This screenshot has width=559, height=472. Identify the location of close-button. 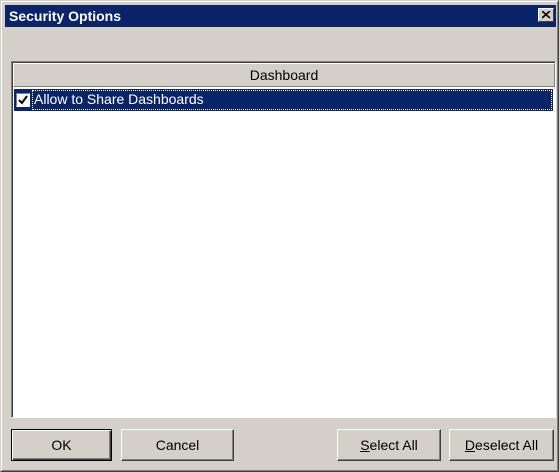
(546, 15).